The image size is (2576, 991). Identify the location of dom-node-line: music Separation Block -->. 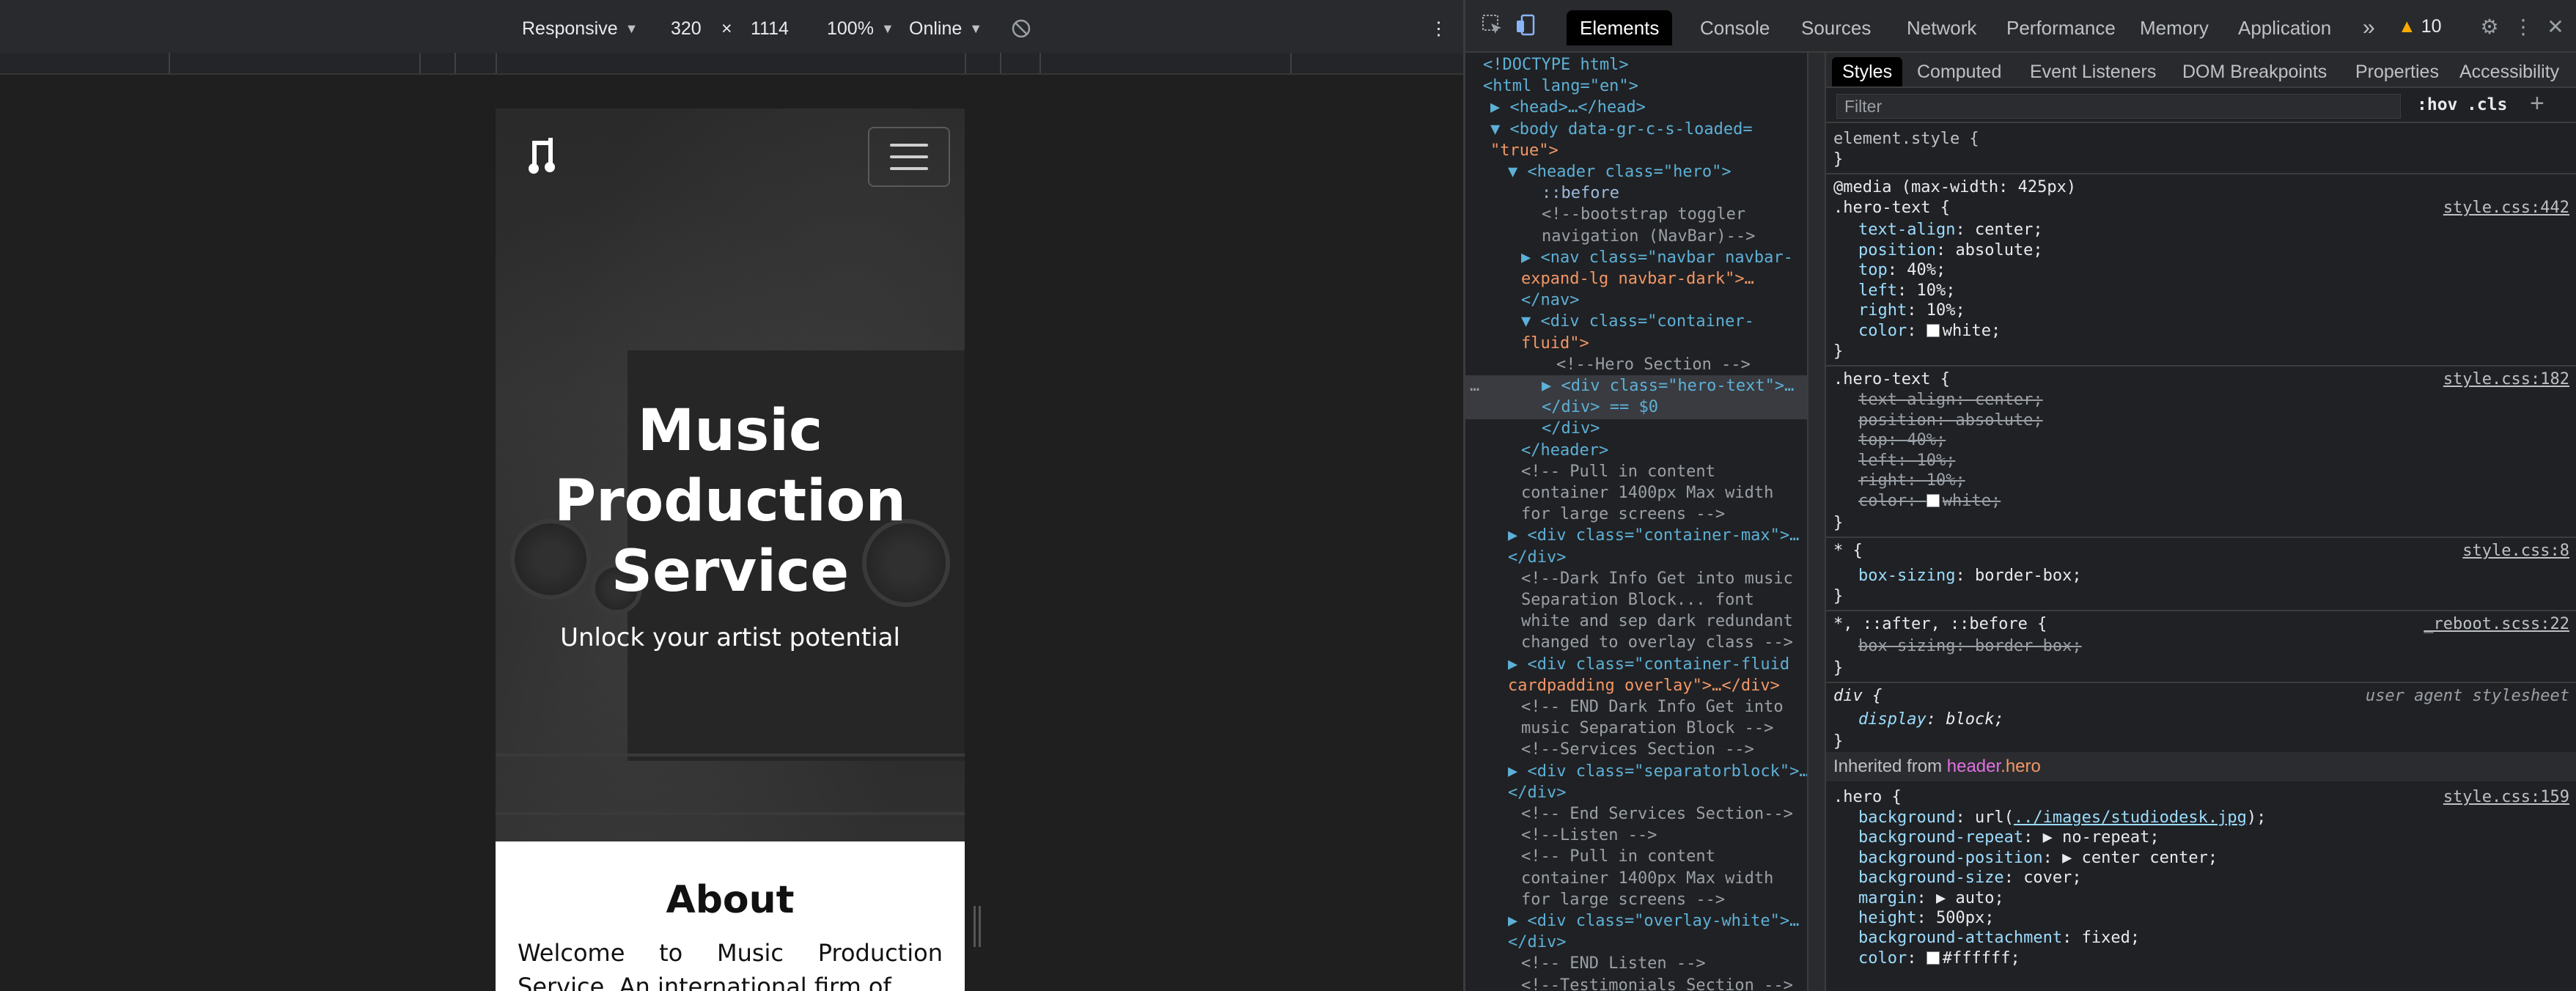
(1647, 729).